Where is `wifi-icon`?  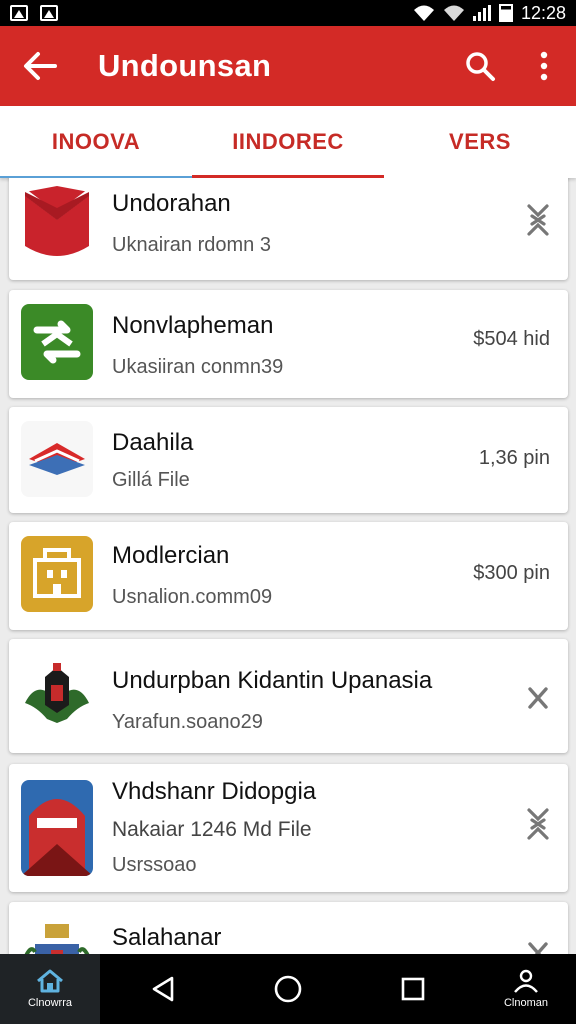 wifi-icon is located at coordinates (423, 13).